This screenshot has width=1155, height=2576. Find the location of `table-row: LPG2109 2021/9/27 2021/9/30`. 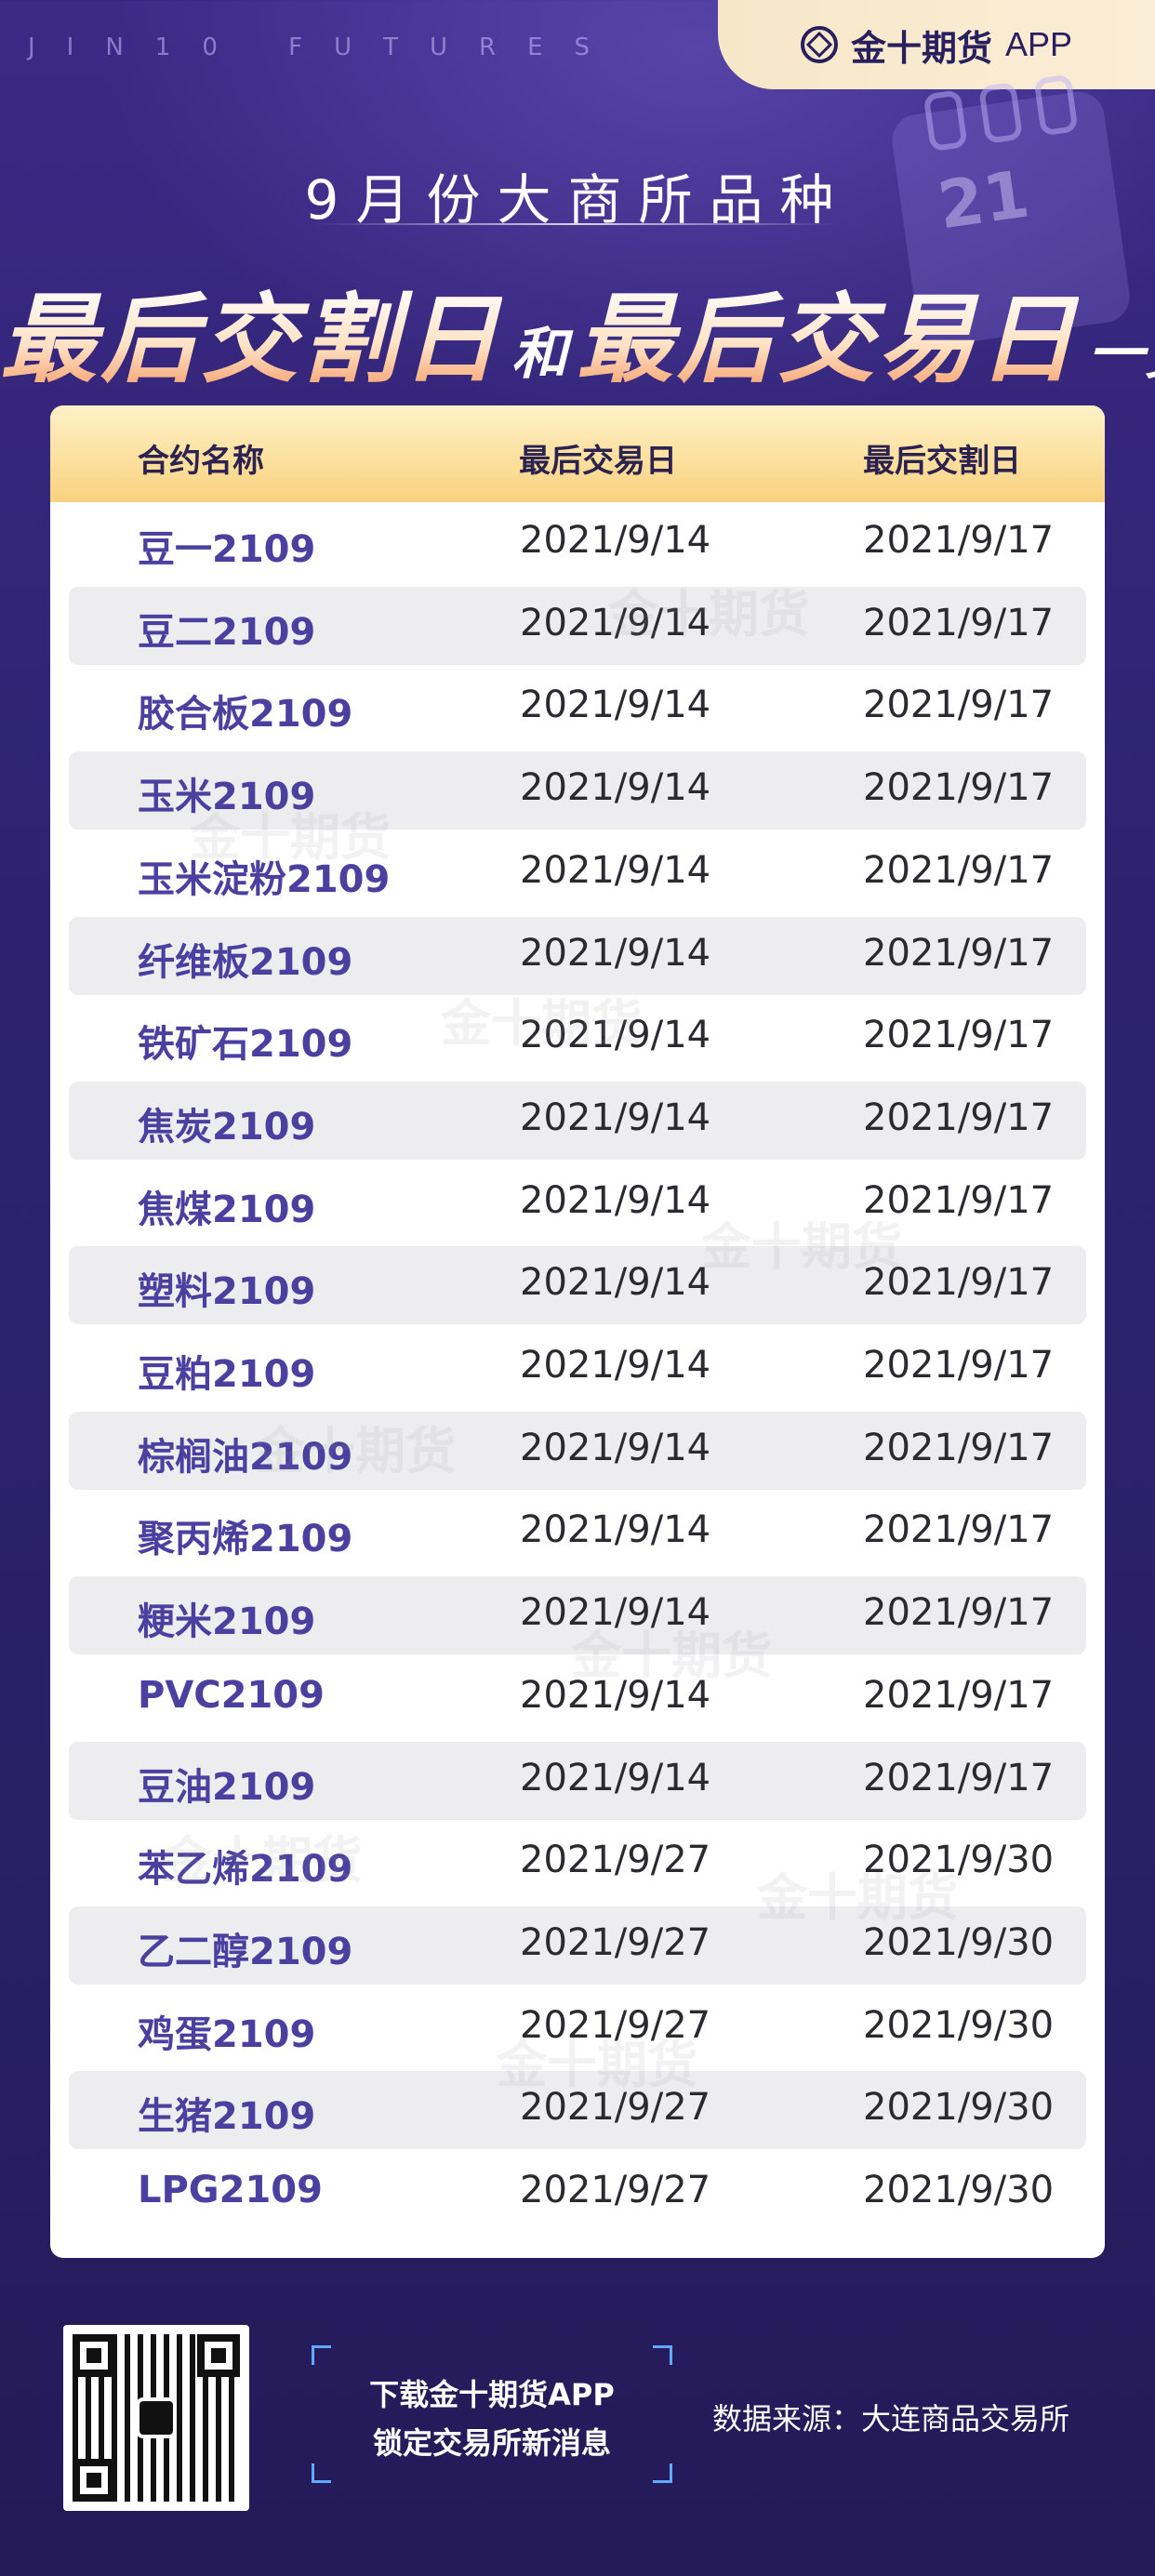

table-row: LPG2109 2021/9/27 2021/9/30 is located at coordinates (577, 2193).